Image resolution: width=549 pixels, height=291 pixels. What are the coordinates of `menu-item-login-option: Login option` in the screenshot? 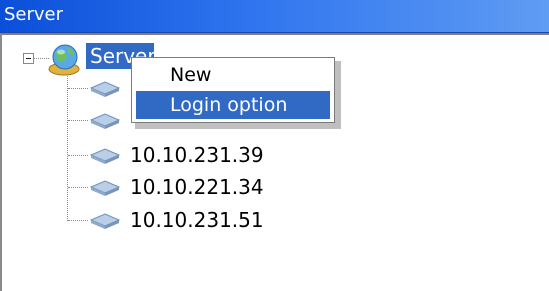 It's located at (233, 105).